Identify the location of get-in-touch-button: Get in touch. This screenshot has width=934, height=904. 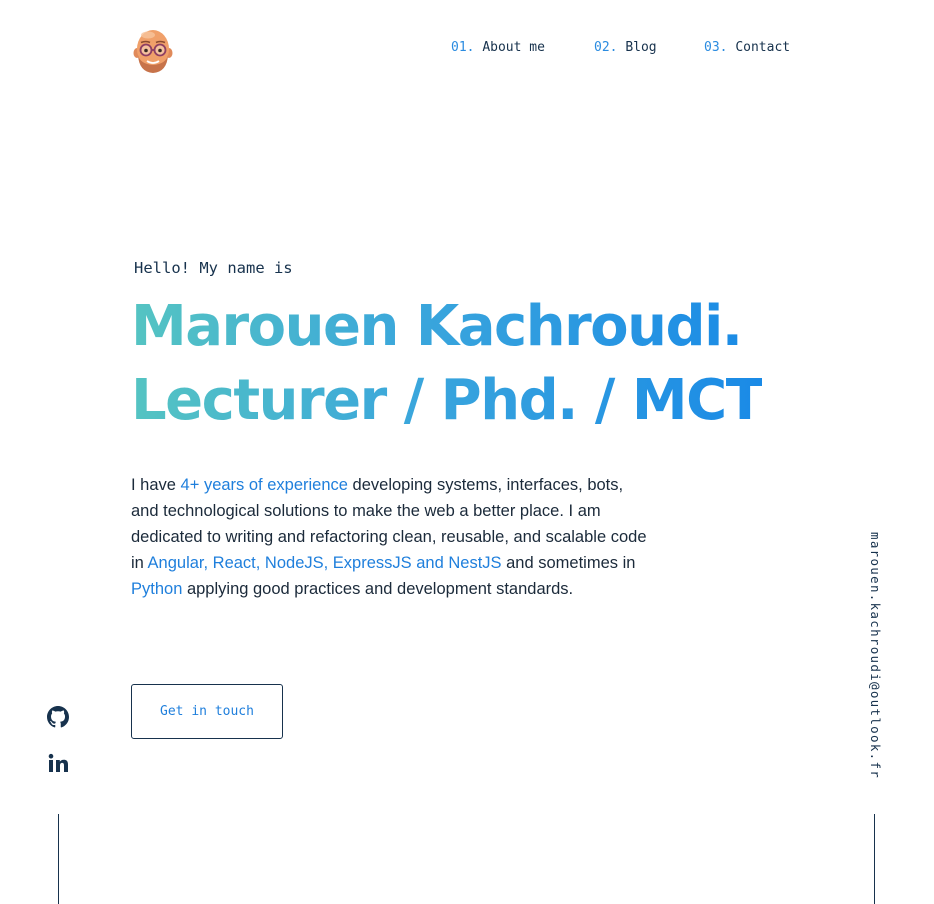
(207, 711).